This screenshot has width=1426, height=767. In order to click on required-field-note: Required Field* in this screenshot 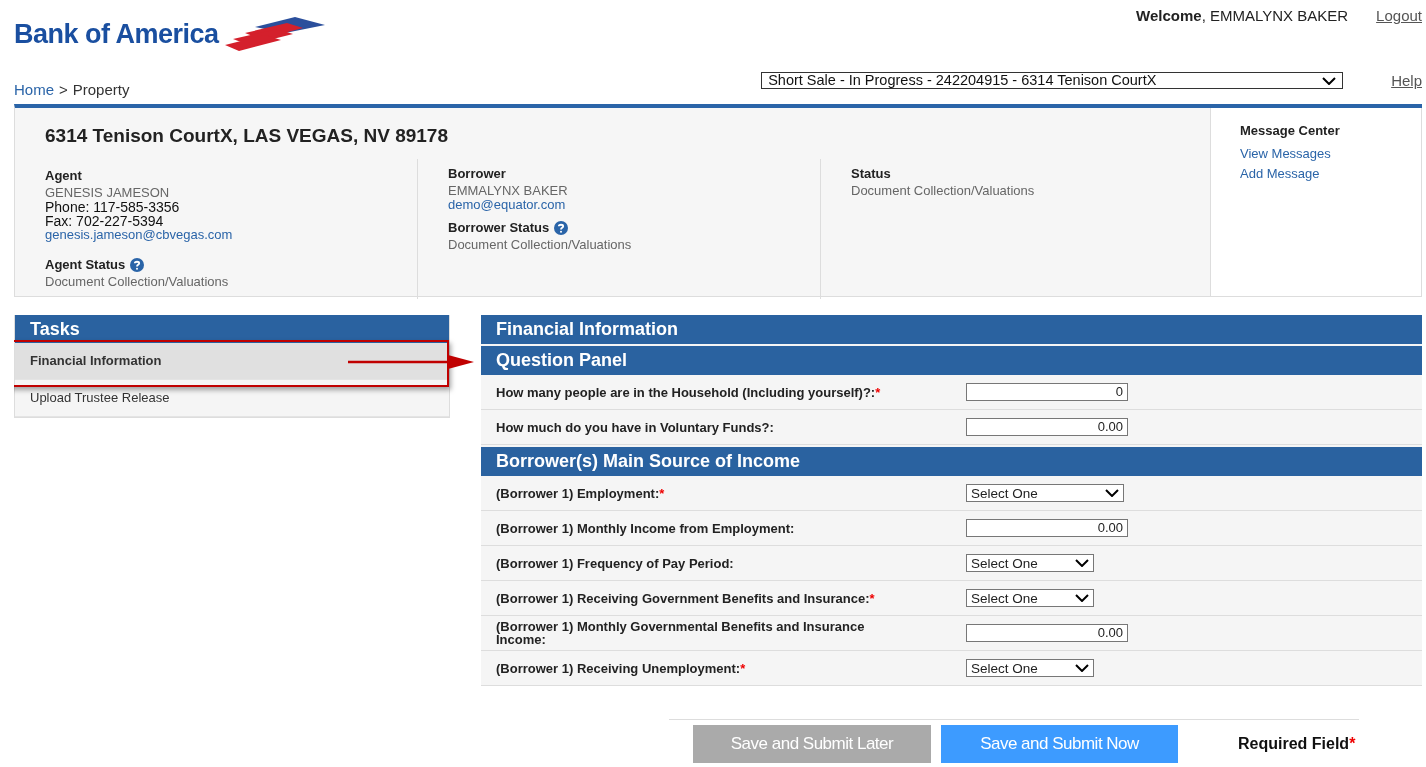, I will do `click(1297, 744)`.